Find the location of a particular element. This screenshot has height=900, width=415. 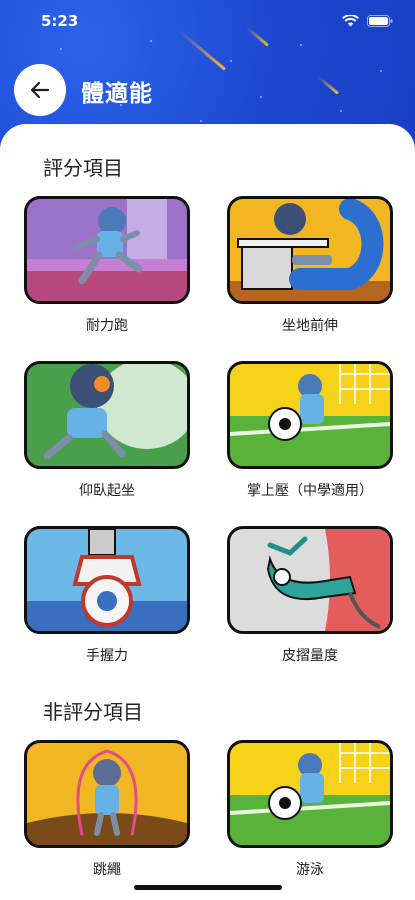

item-card-sit-up: 仰臥起坐 is located at coordinates (107, 430).